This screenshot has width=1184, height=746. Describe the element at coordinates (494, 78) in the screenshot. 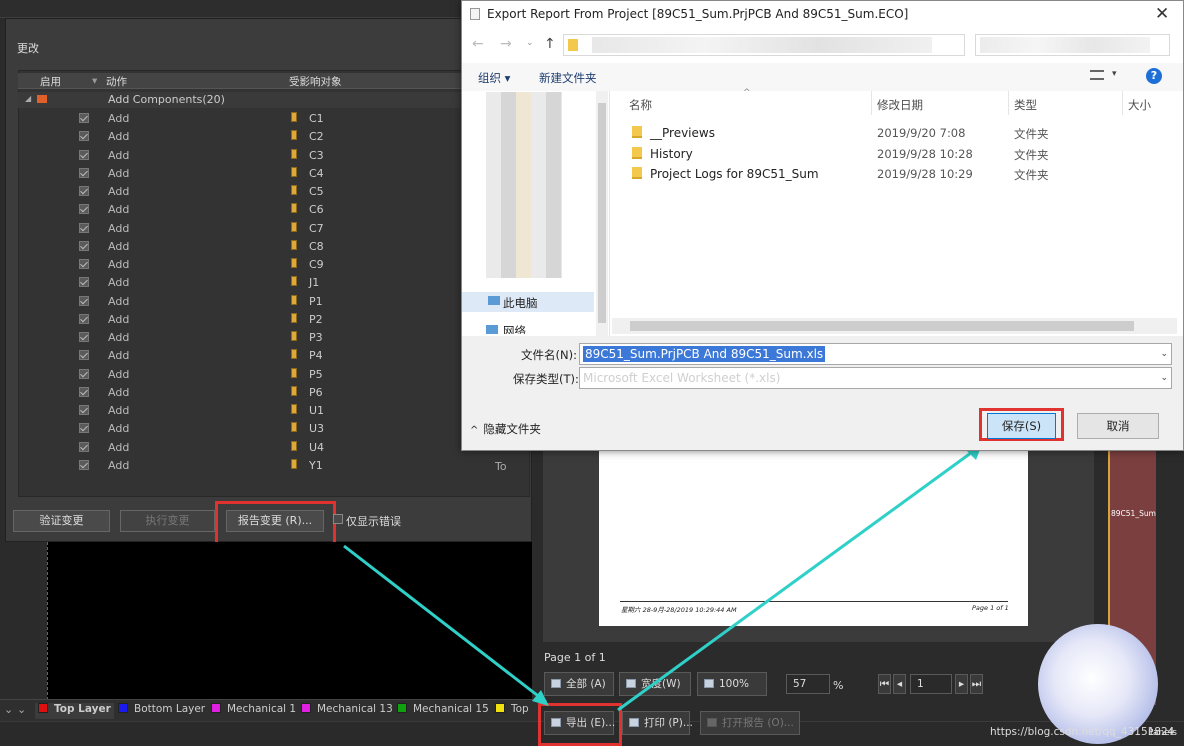

I see `organize-menu: 组织 ▾` at that location.